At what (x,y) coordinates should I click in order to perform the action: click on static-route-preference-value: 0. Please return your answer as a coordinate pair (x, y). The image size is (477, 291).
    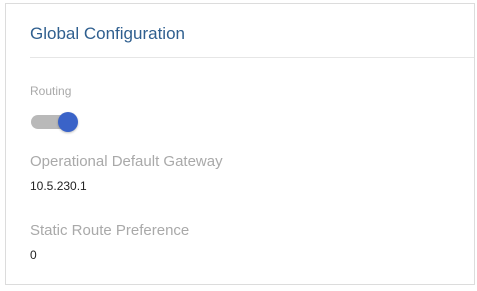
    Looking at the image, I should click on (33, 255).